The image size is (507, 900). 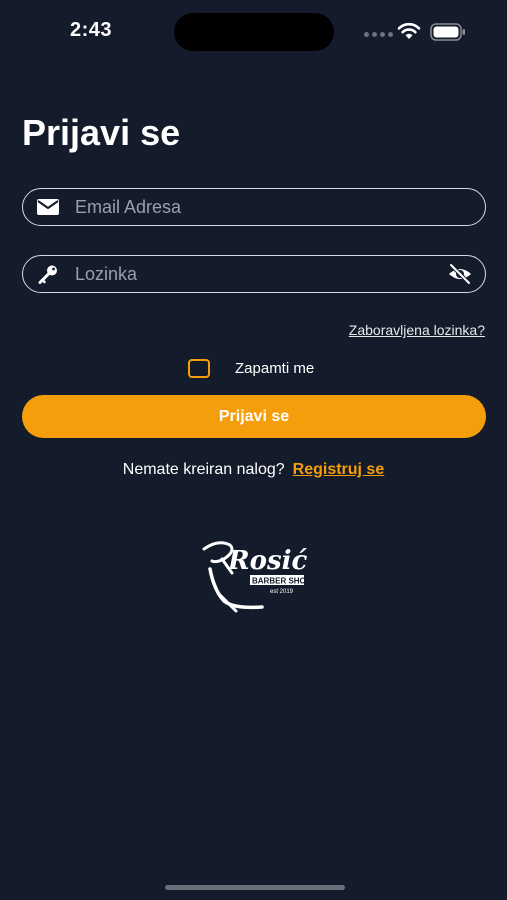 What do you see at coordinates (447, 32) in the screenshot?
I see `battery-icon` at bounding box center [447, 32].